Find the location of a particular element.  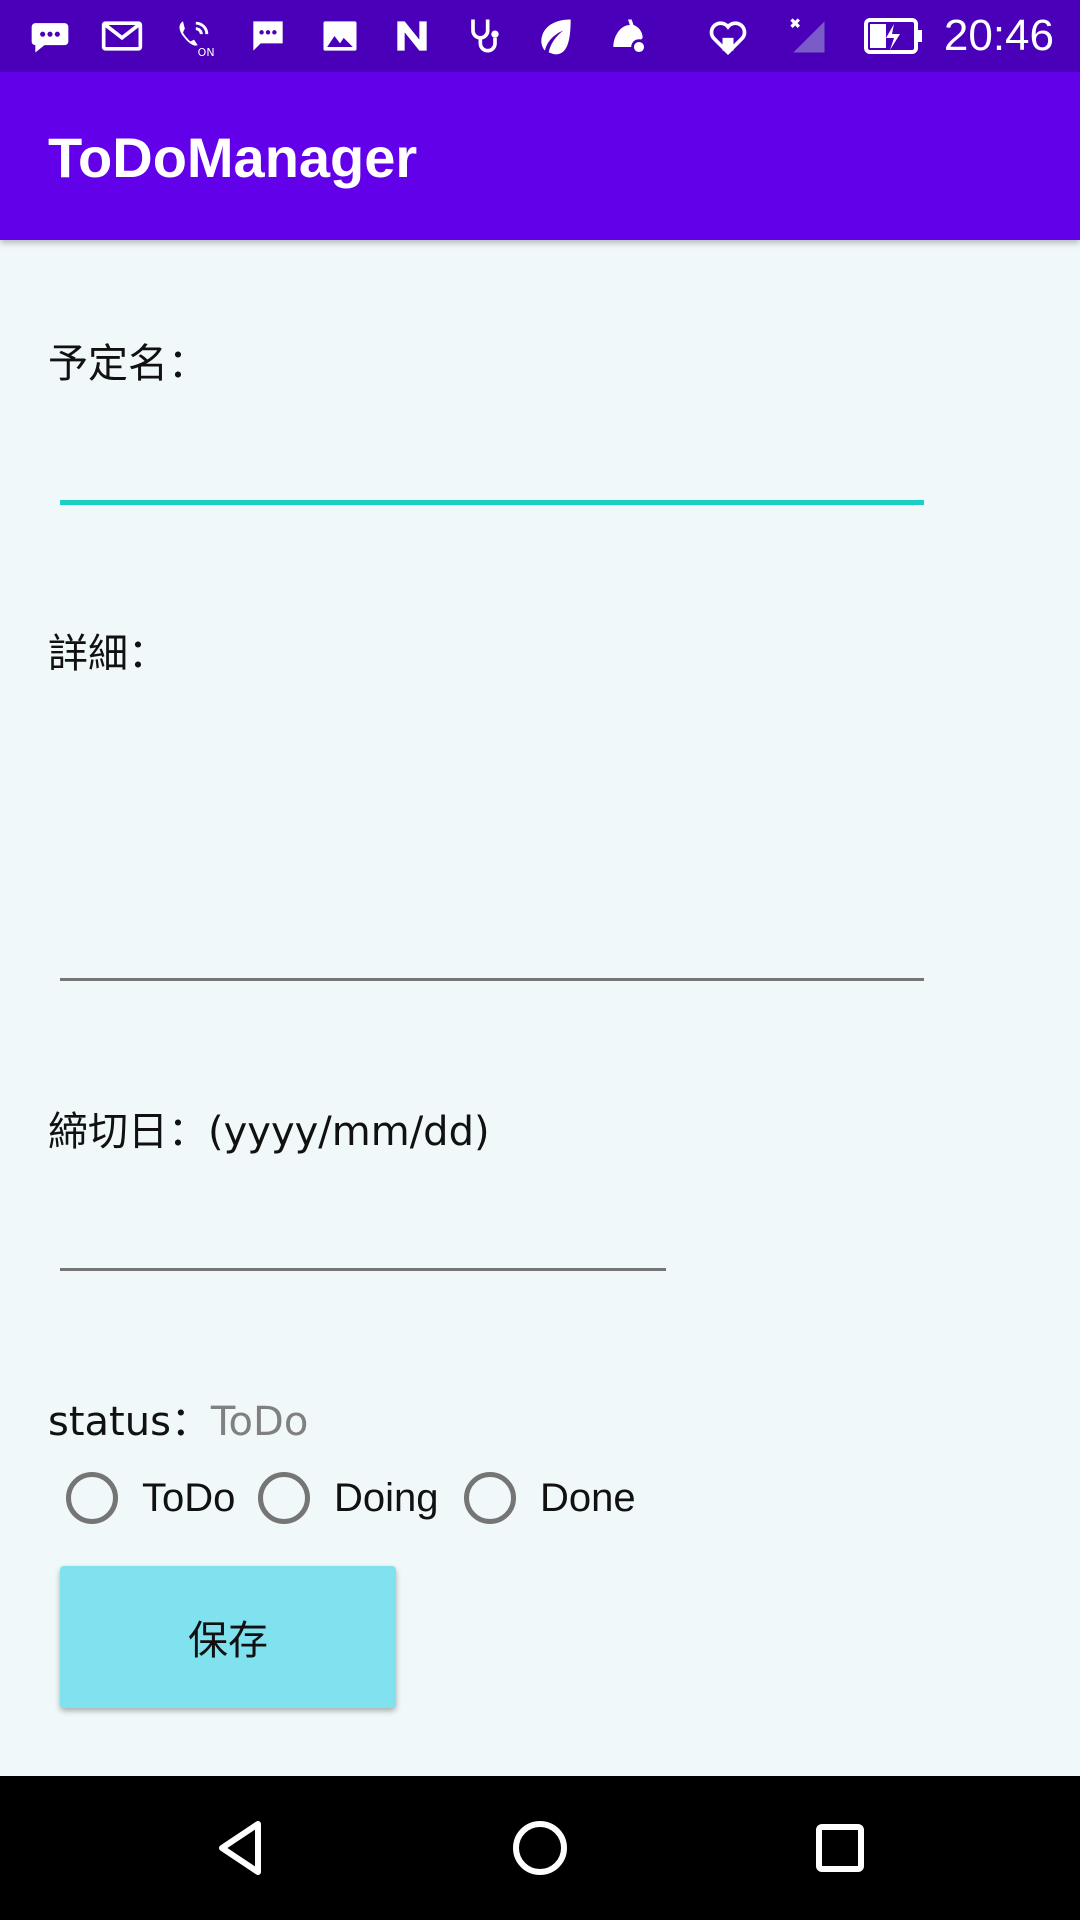

sms-icon is located at coordinates (268, 36).